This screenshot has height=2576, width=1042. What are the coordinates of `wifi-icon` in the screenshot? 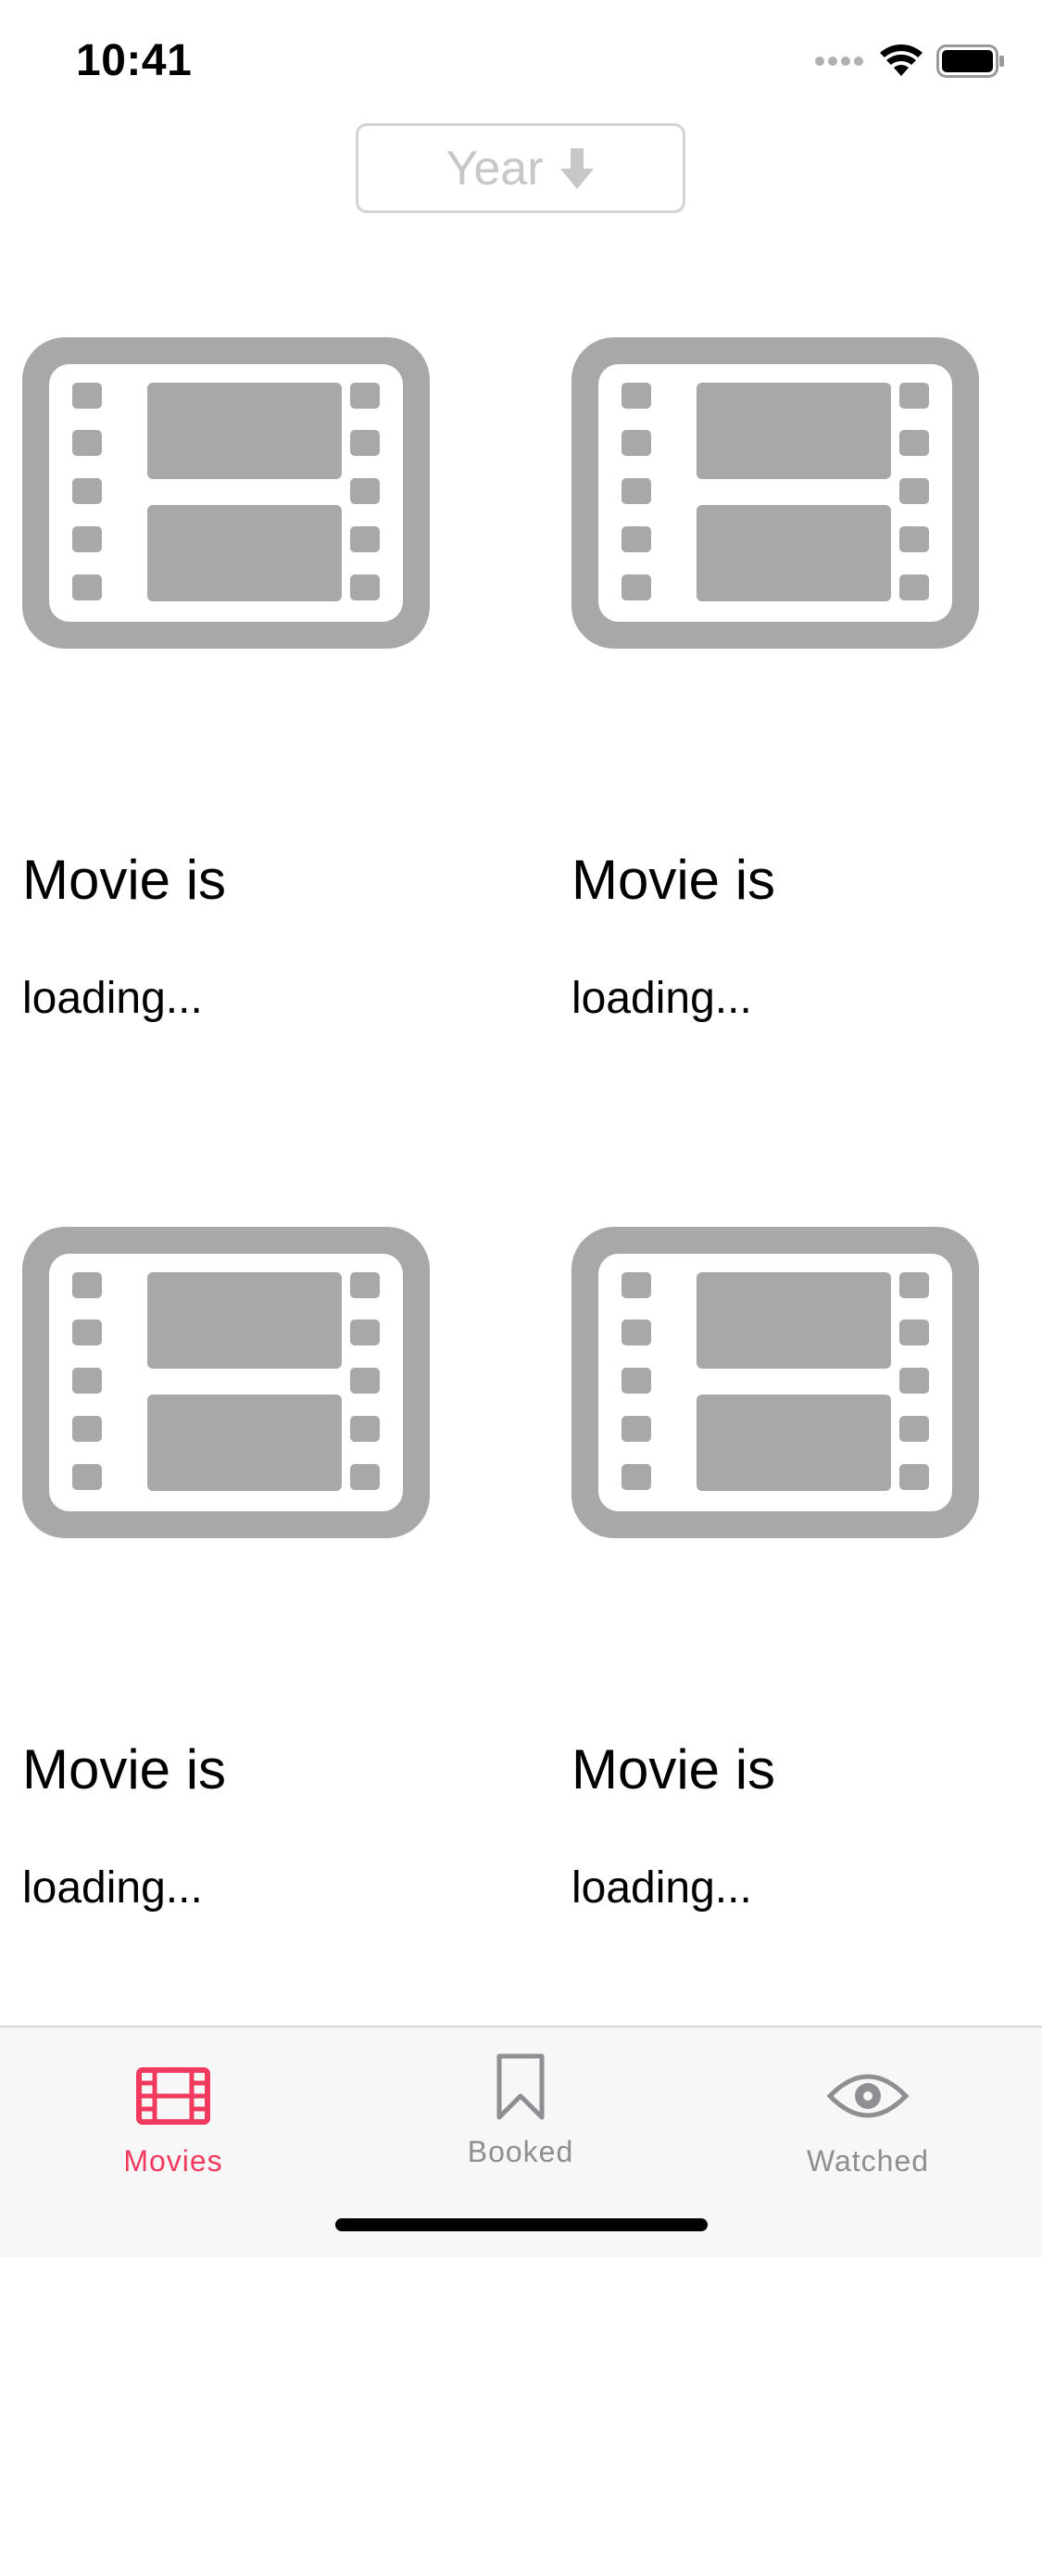 It's located at (901, 60).